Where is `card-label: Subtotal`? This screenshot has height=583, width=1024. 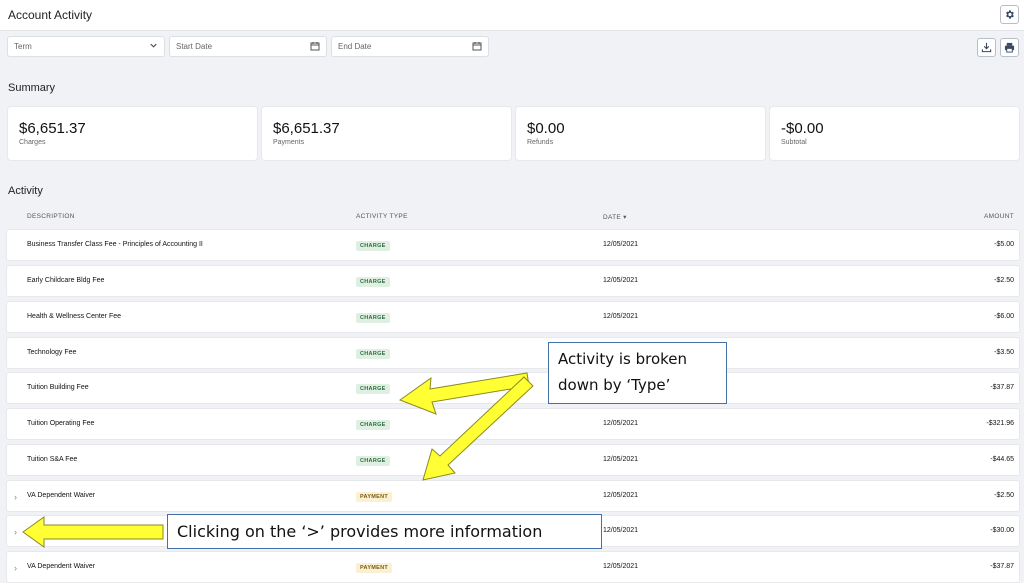
card-label: Subtotal is located at coordinates (794, 142).